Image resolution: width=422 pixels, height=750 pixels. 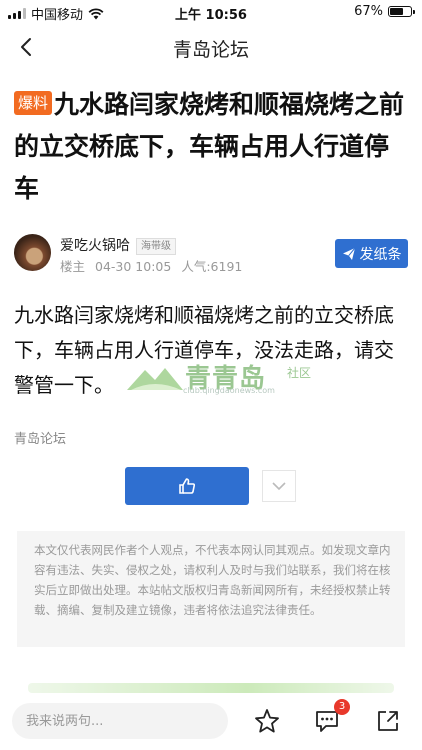 I want to click on battery-icon, so click(x=401, y=11).